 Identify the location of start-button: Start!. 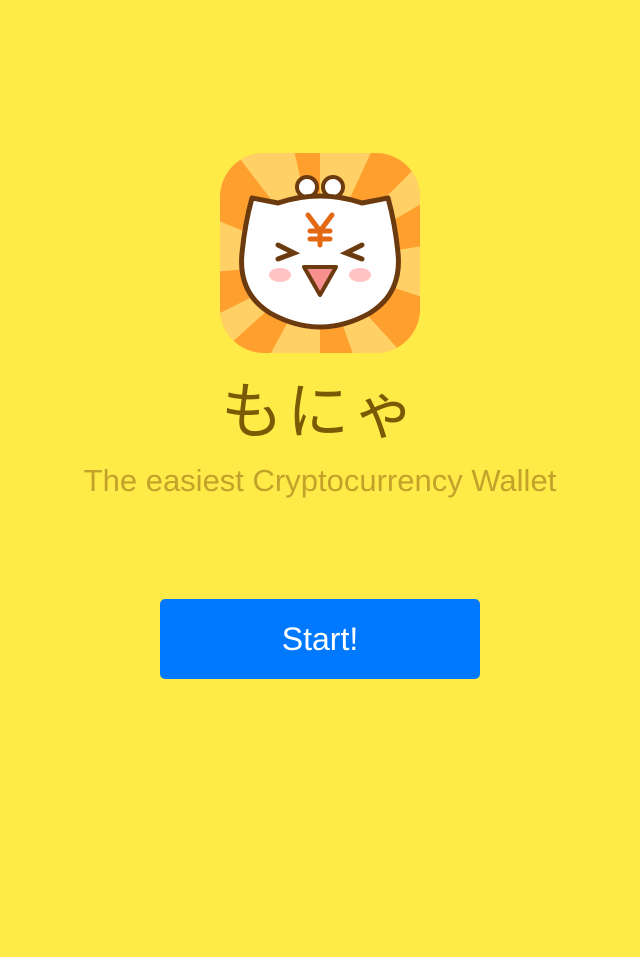
(320, 639).